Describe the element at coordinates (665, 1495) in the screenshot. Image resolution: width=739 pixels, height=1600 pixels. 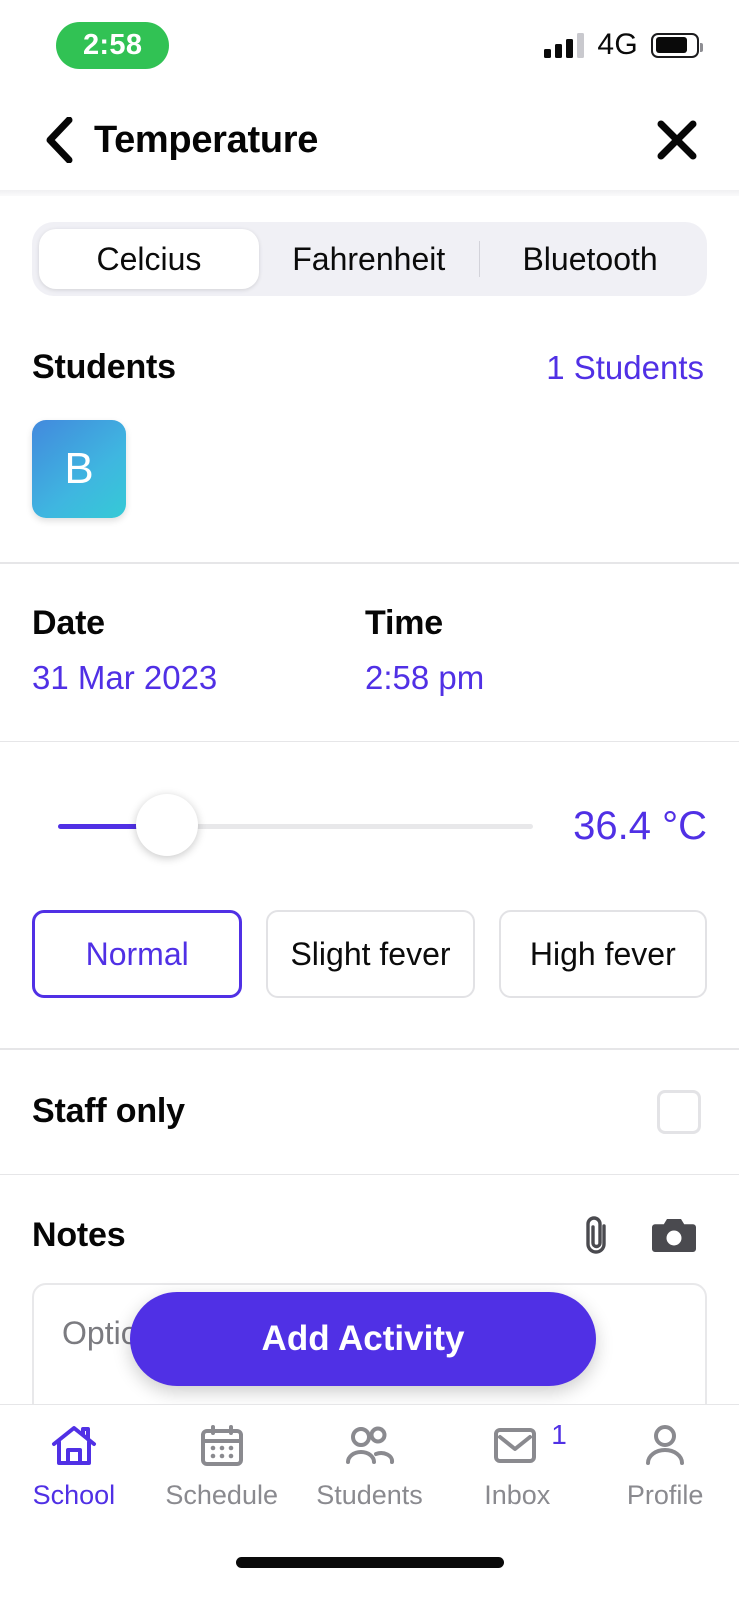
I see `tab-label-profile: Profile` at that location.